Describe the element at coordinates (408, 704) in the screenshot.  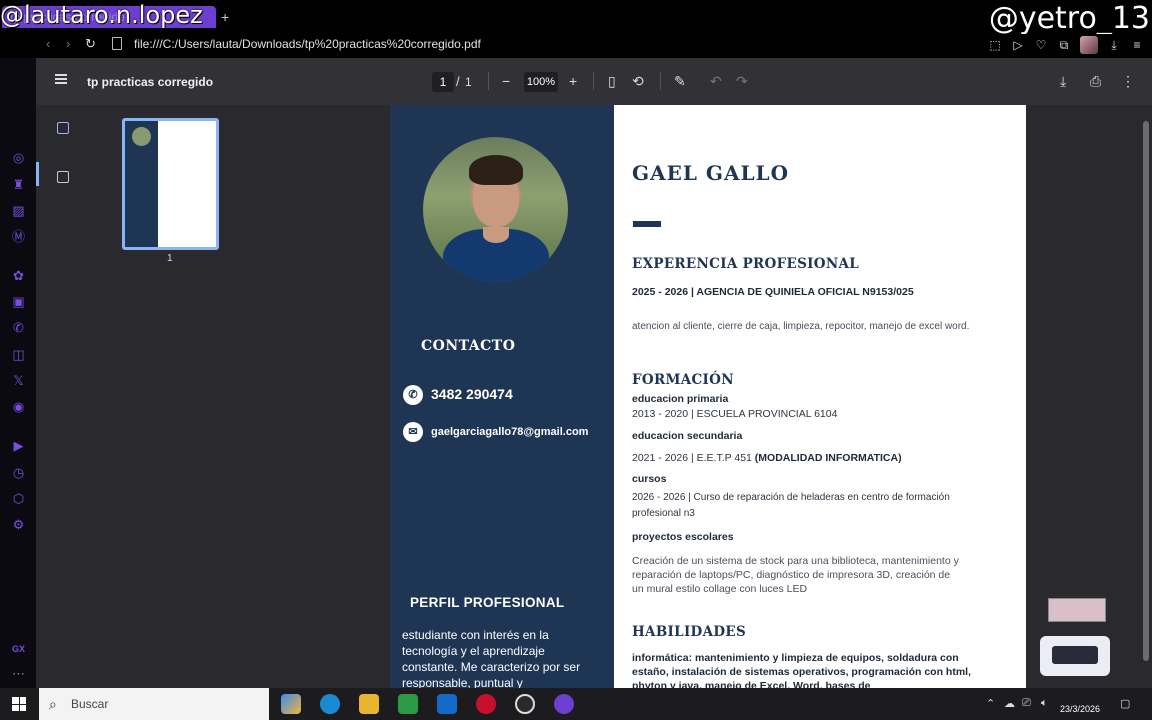
I see `store-icon` at that location.